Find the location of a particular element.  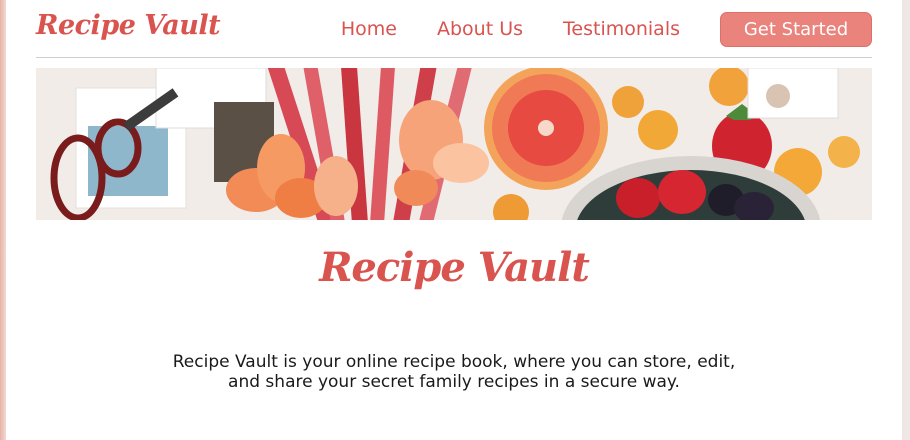

nav-link-testimonials: Testimonials is located at coordinates (621, 29).